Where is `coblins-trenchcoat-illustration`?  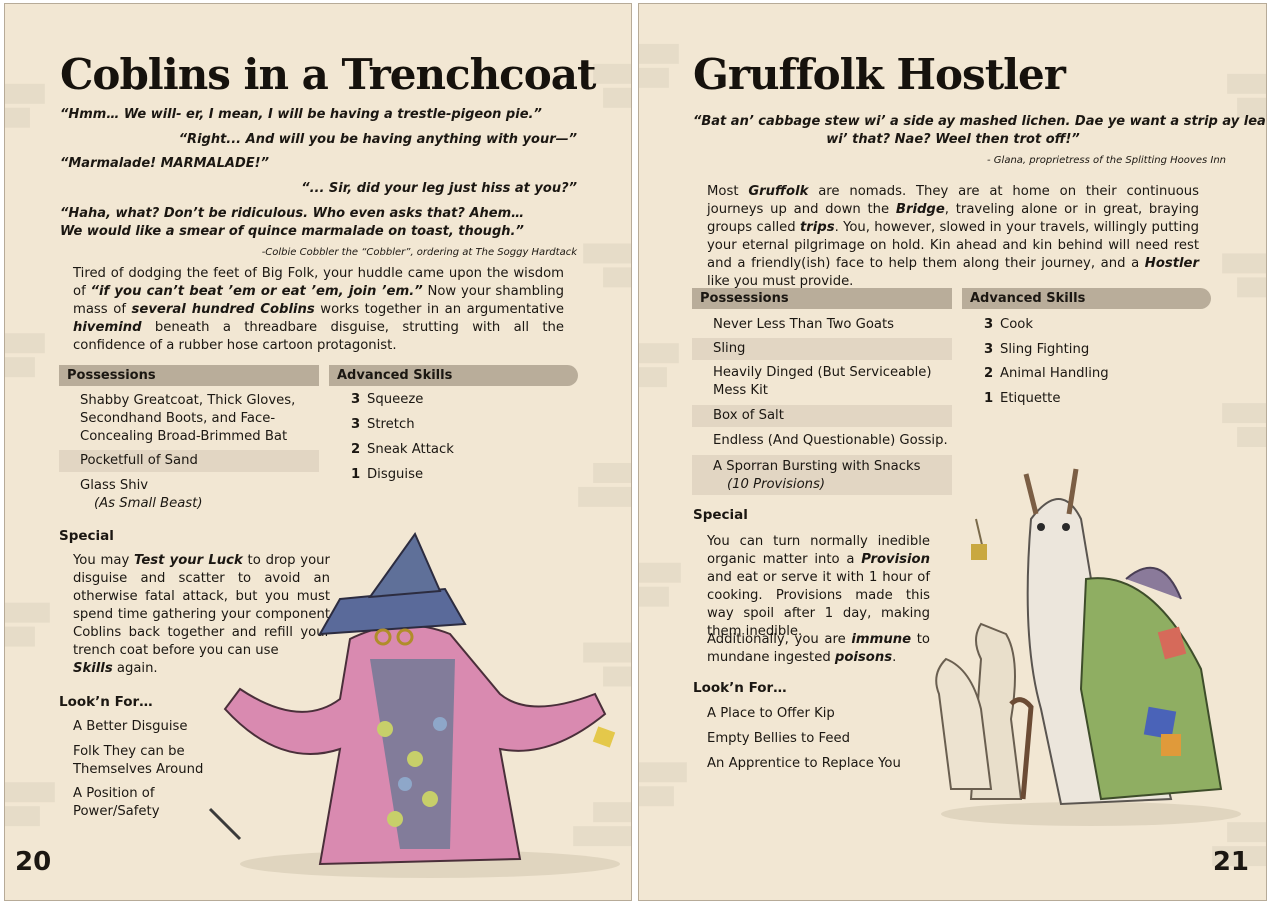 coblins-trenchcoat-illustration is located at coordinates (414, 704).